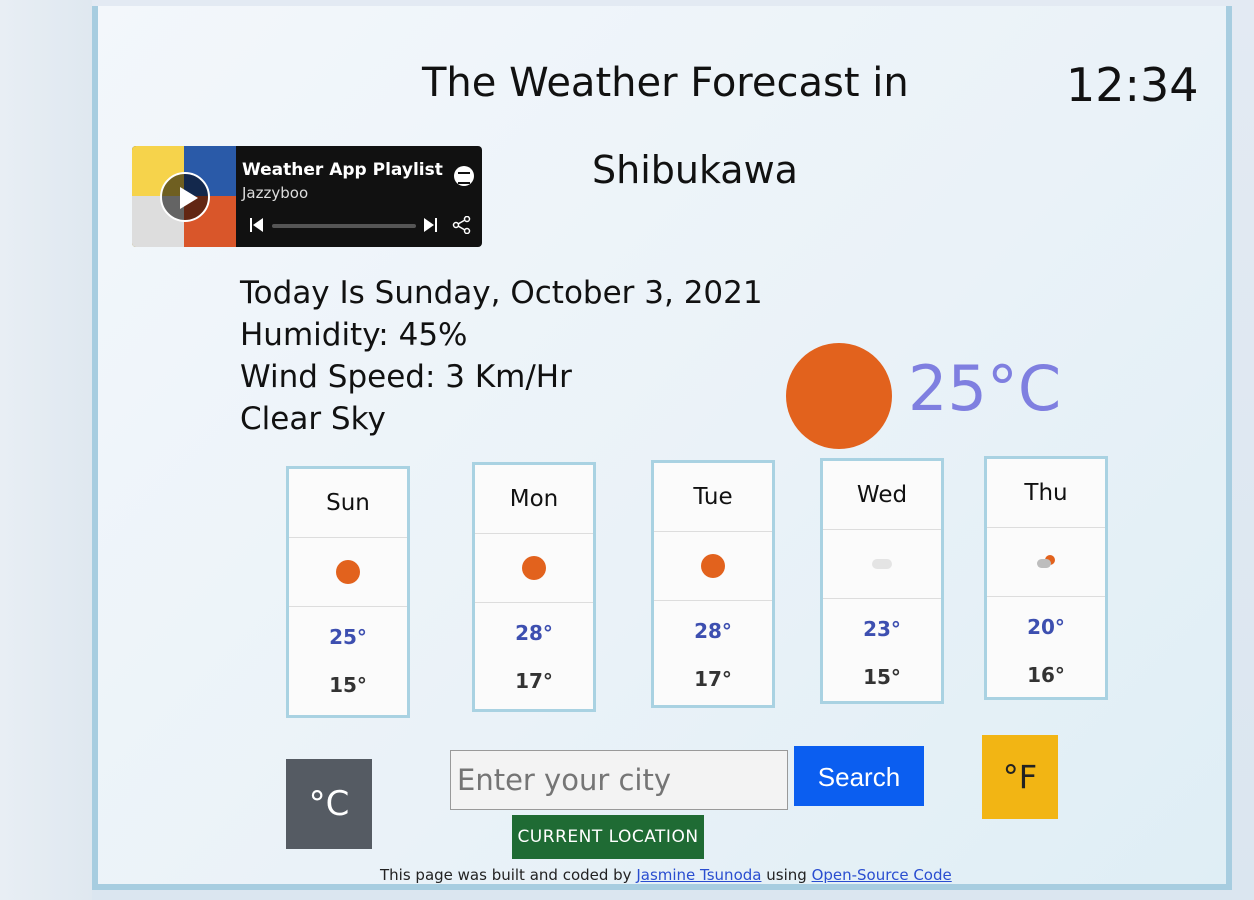 The image size is (1254, 900). I want to click on track-progress-bar, so click(344, 226).